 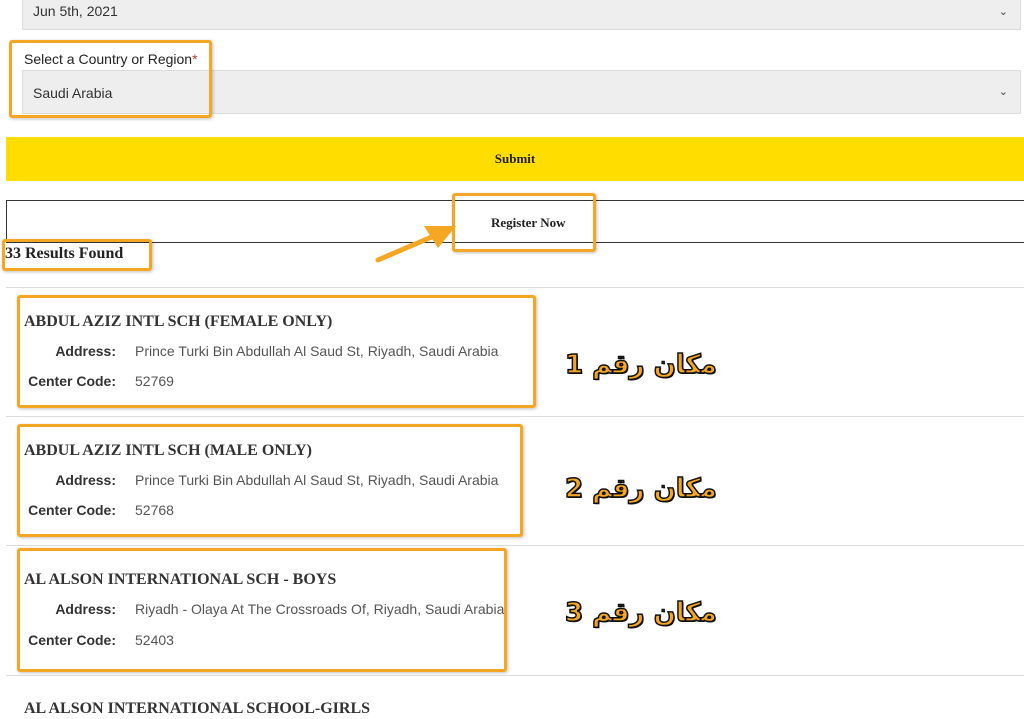 I want to click on center-code-value: 52403, so click(x=154, y=640).